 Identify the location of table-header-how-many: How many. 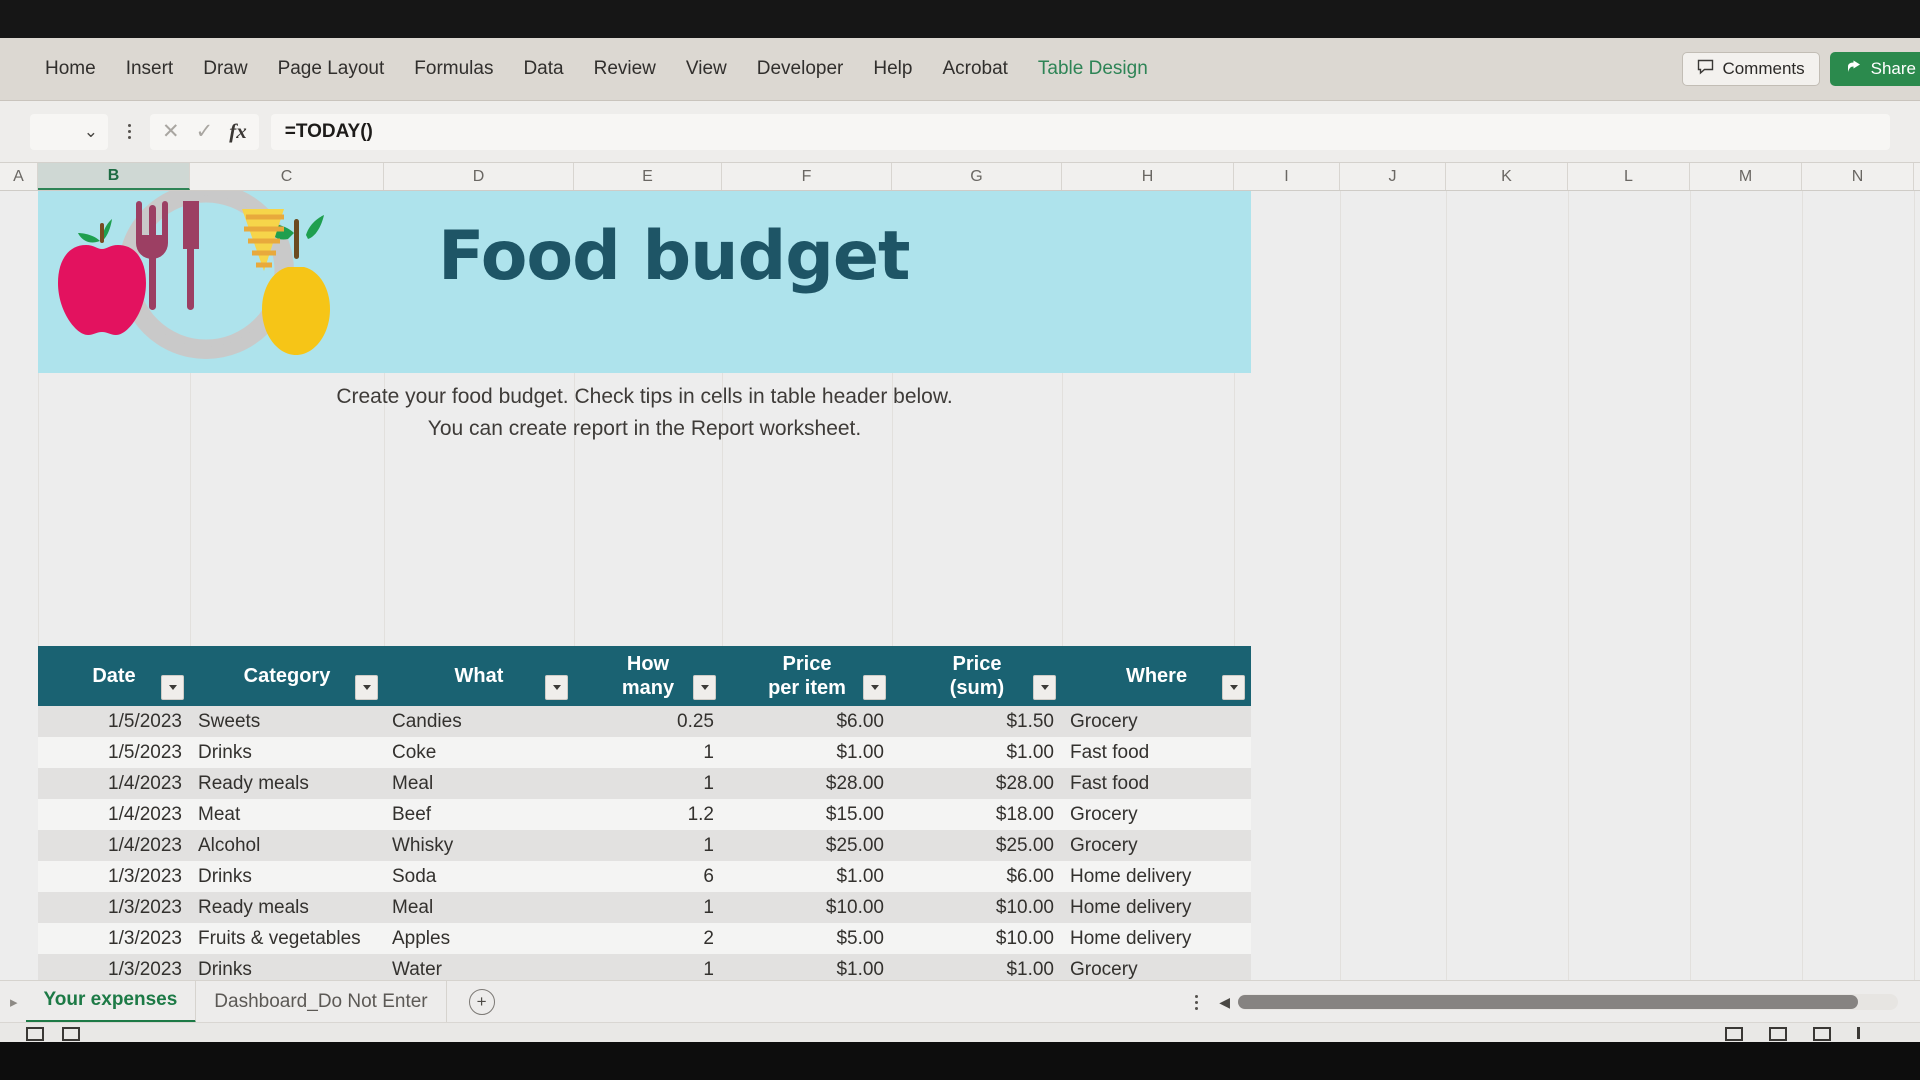
(648, 676).